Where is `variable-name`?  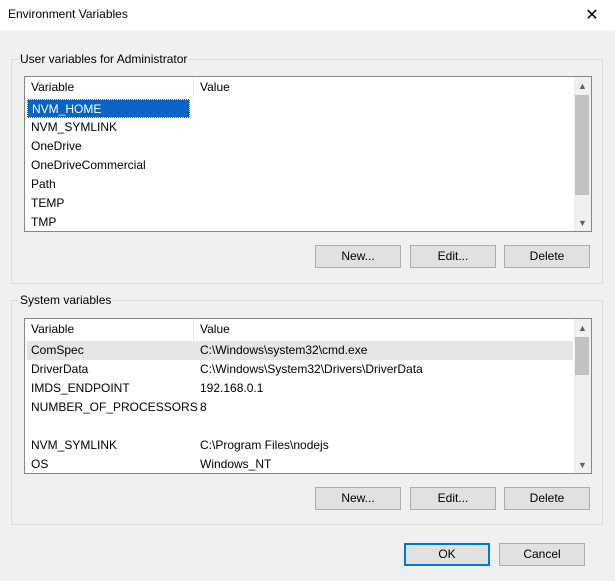 variable-name is located at coordinates (108, 426).